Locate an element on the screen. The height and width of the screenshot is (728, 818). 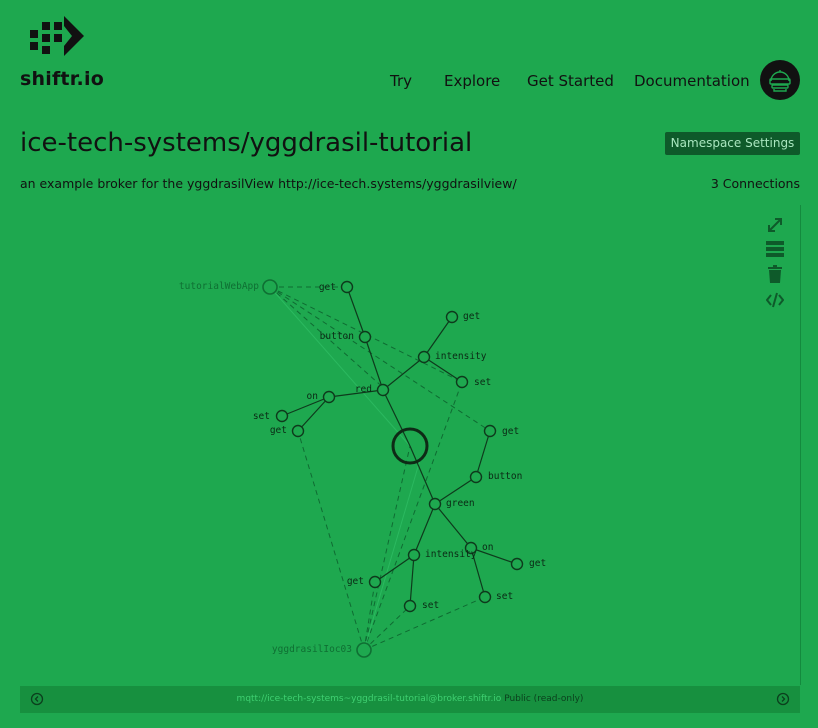
robot-avatar-icon is located at coordinates (780, 81).